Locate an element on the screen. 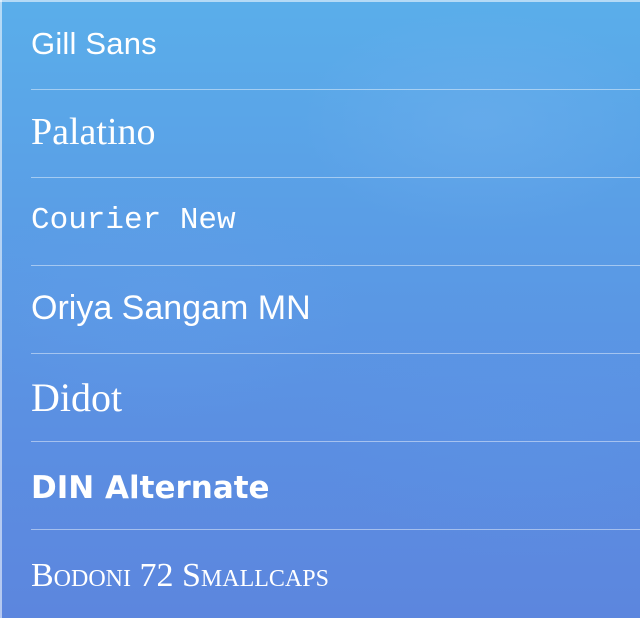 The height and width of the screenshot is (618, 640). font-item-bodoni-72-smallcaps: Bodoni 72 Smallcaps is located at coordinates (320, 574).